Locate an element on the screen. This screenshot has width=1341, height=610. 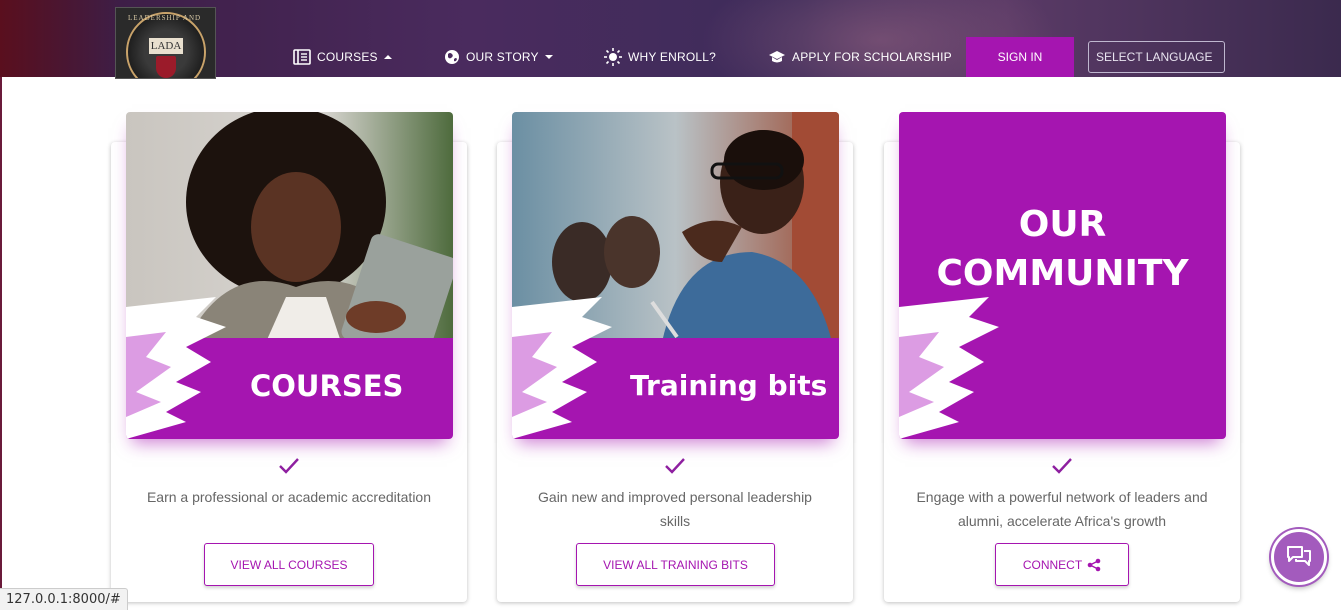
chat-button is located at coordinates (1299, 557).